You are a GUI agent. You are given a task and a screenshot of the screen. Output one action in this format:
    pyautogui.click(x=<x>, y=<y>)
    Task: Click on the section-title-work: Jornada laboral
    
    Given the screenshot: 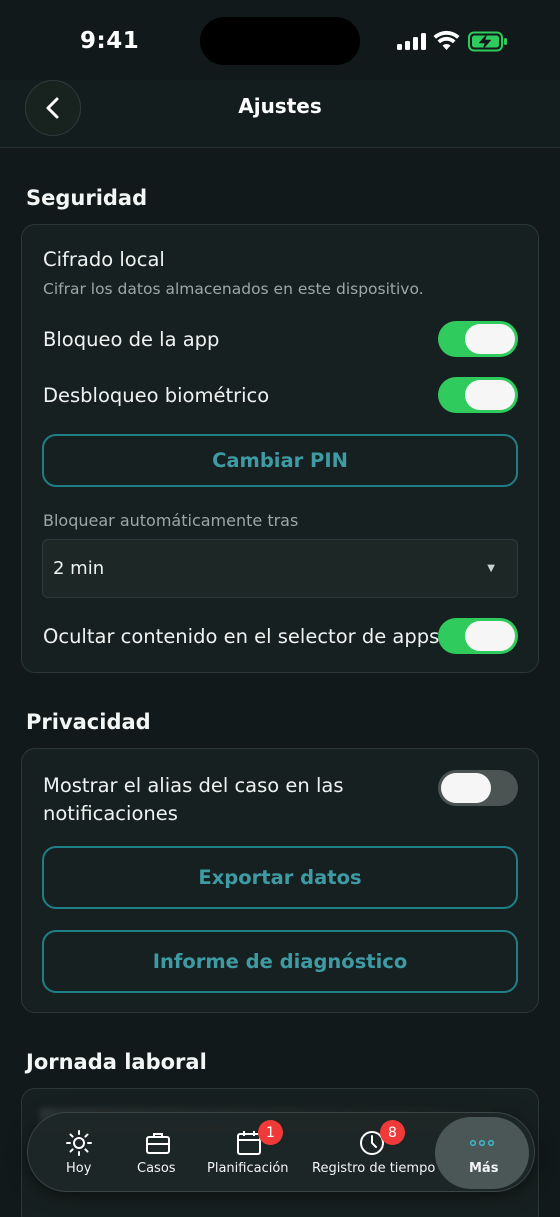 What is the action you would take?
    pyautogui.click(x=116, y=1062)
    